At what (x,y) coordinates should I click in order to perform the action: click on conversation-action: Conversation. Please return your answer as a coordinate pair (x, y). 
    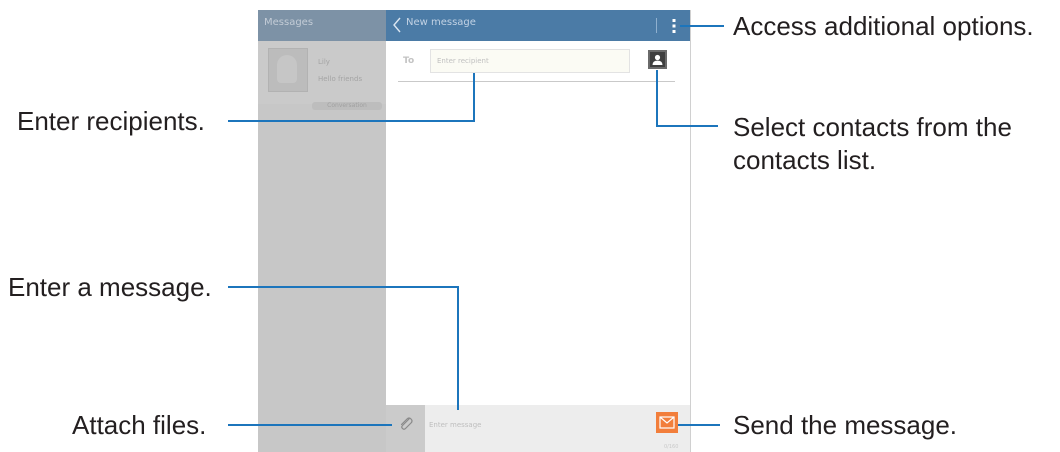
    Looking at the image, I should click on (347, 106).